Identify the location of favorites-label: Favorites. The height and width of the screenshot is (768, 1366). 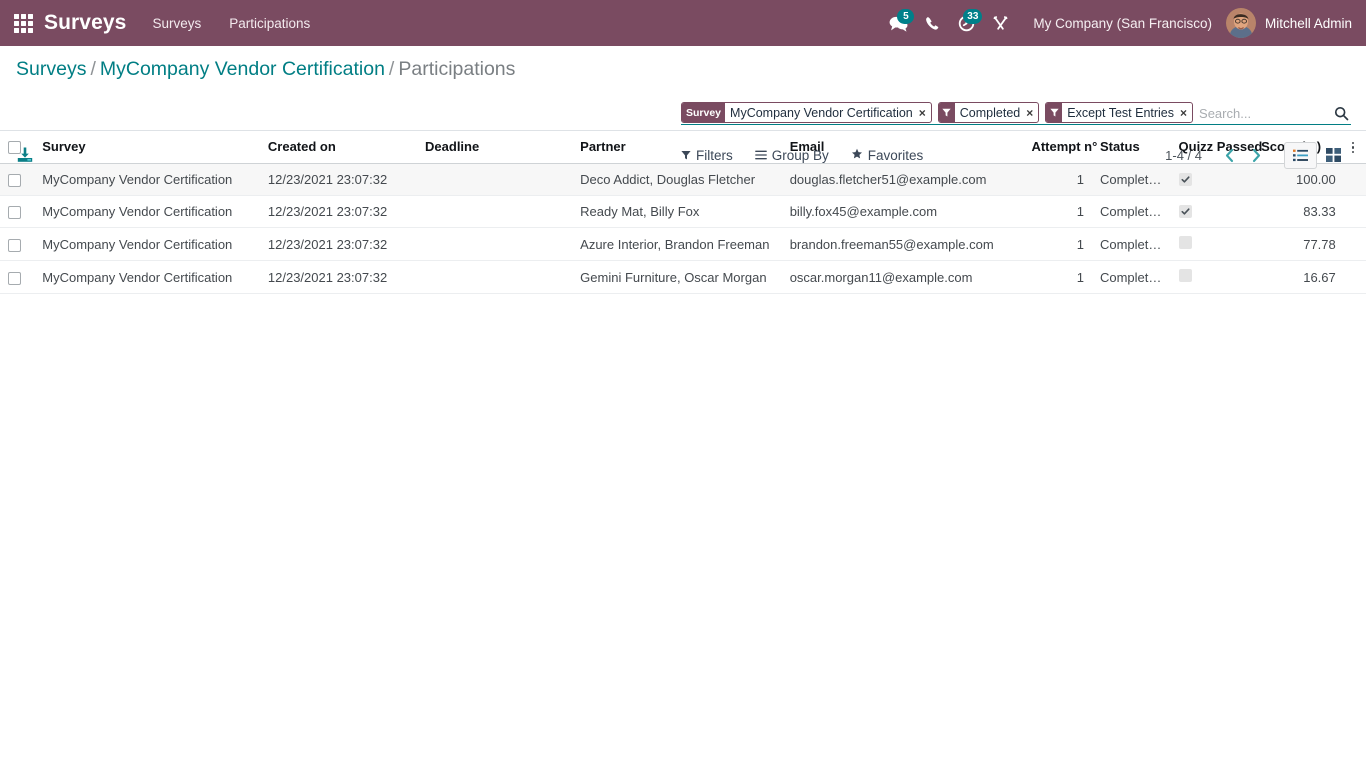
(895, 155).